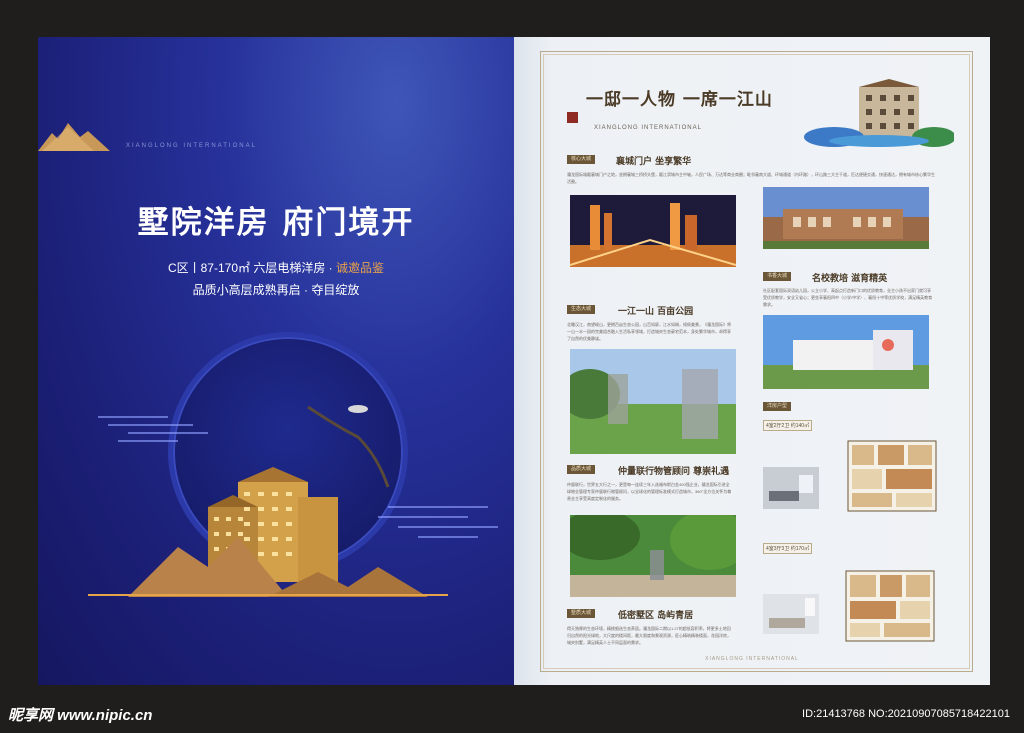 This screenshot has width=1024, height=733. What do you see at coordinates (581, 159) in the screenshot?
I see `section-tag-1: 核心大城` at bounding box center [581, 159].